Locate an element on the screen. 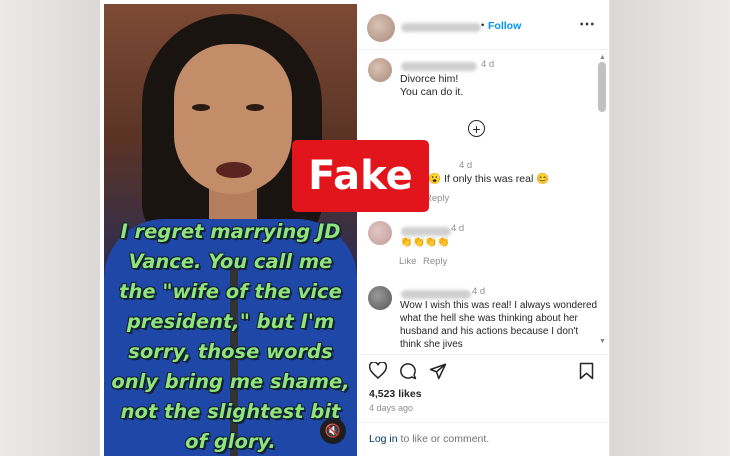  comment-icon is located at coordinates (408, 371).